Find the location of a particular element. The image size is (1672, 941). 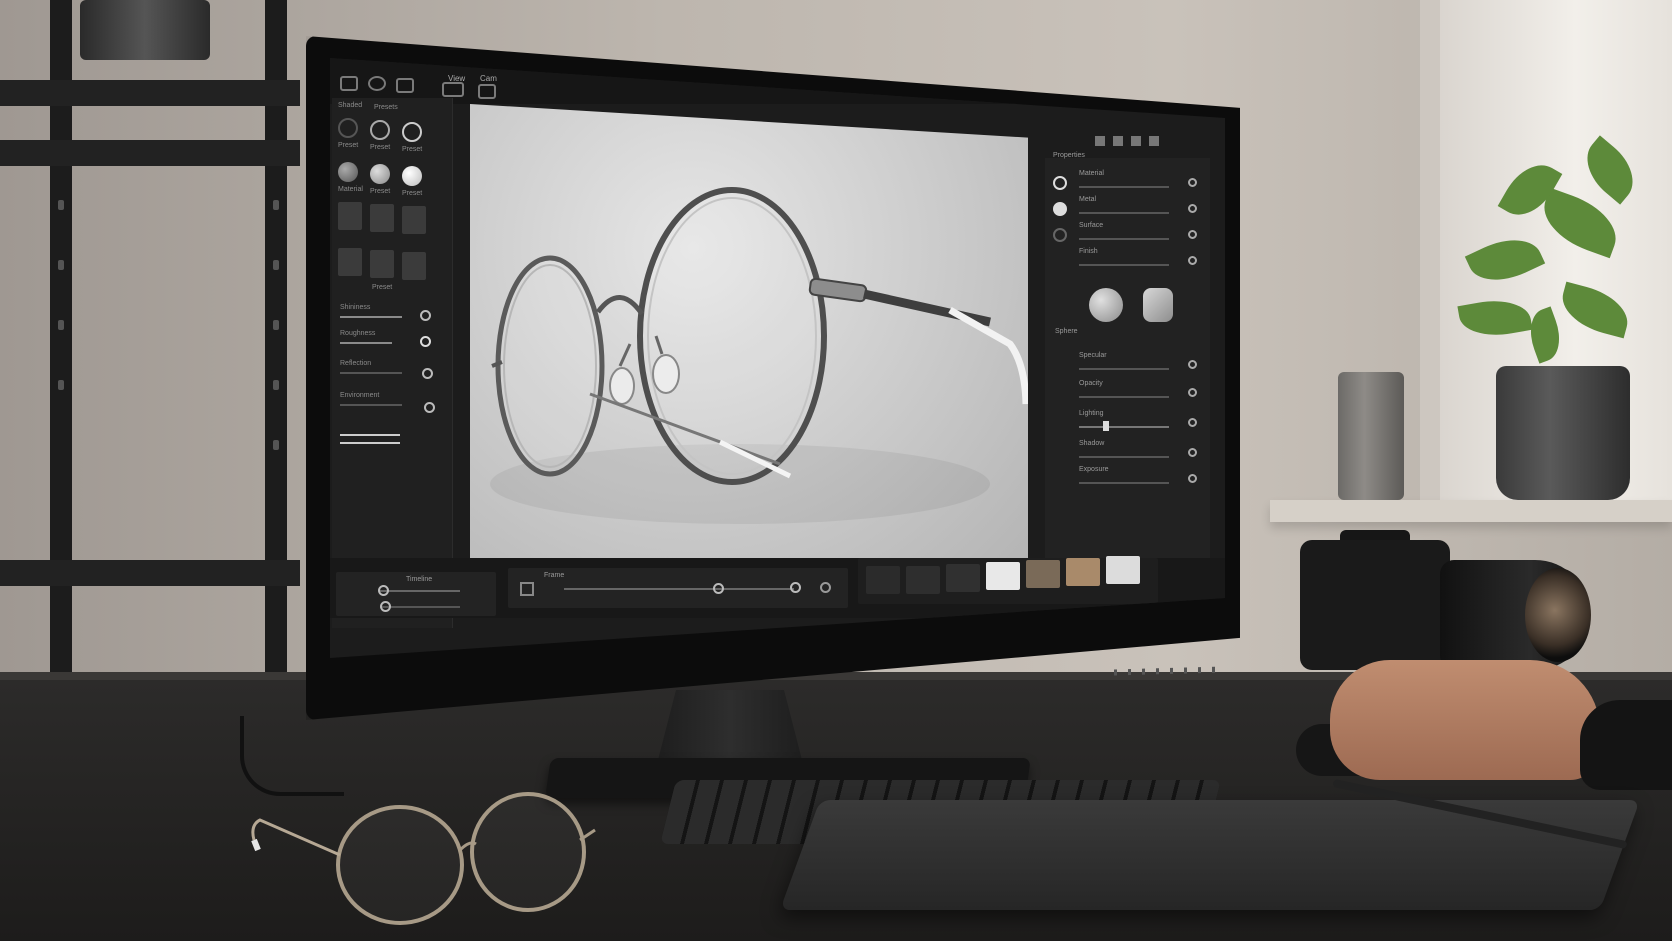

view-icons is located at coordinates (1130, 141).